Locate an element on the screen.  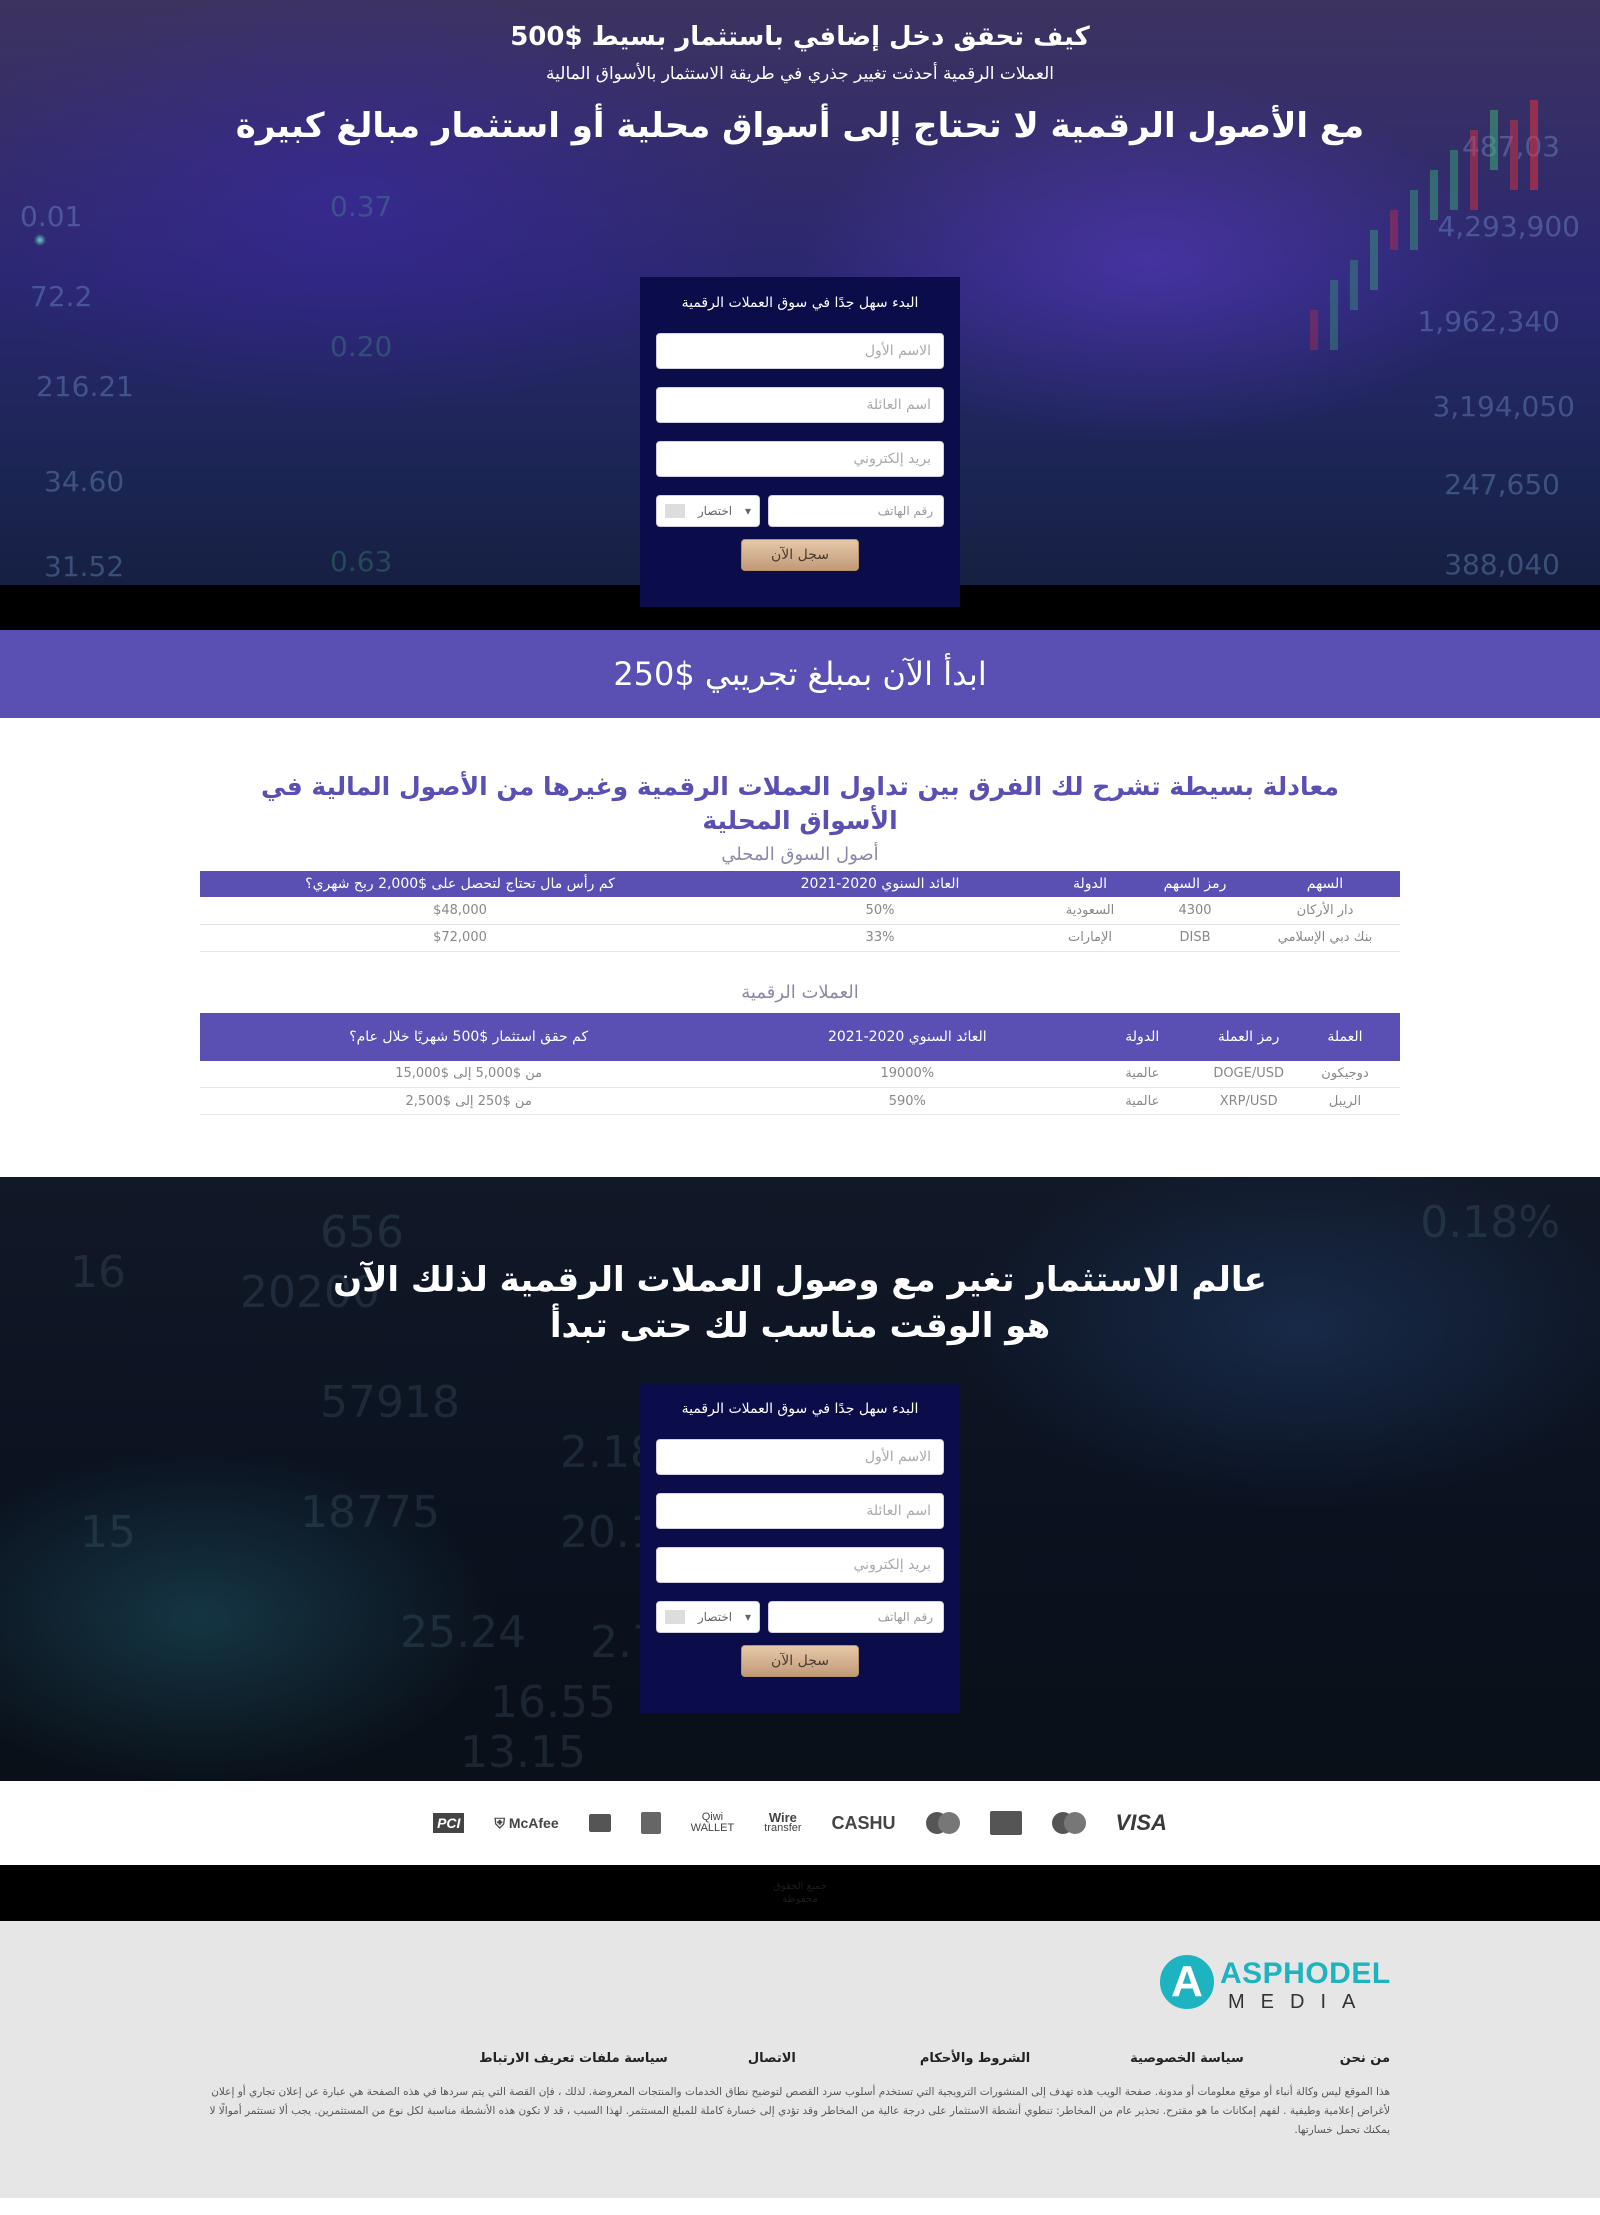
copyright-text: جميع الحقوق محفوظة is located at coordinates (800, 1893).